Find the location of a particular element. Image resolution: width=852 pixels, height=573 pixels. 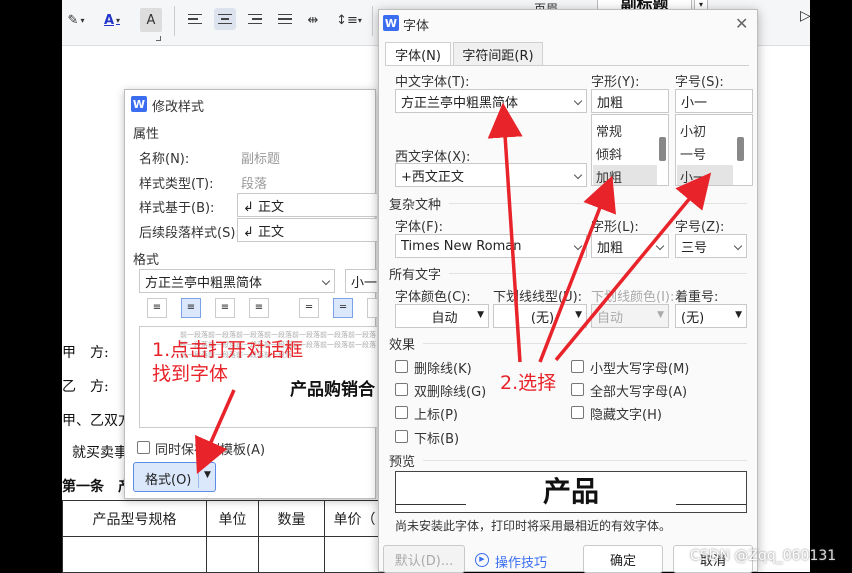

preview-section-label: 预览 is located at coordinates (402, 462).